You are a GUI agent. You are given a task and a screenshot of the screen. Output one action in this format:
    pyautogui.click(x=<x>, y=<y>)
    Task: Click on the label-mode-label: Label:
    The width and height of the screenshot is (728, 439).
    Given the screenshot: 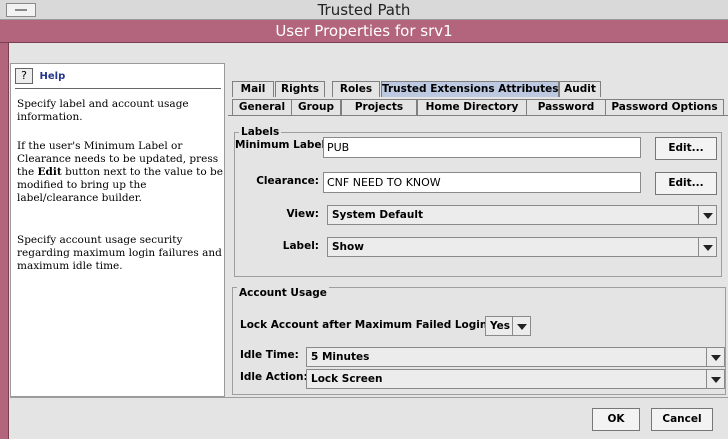 What is the action you would take?
    pyautogui.click(x=300, y=246)
    